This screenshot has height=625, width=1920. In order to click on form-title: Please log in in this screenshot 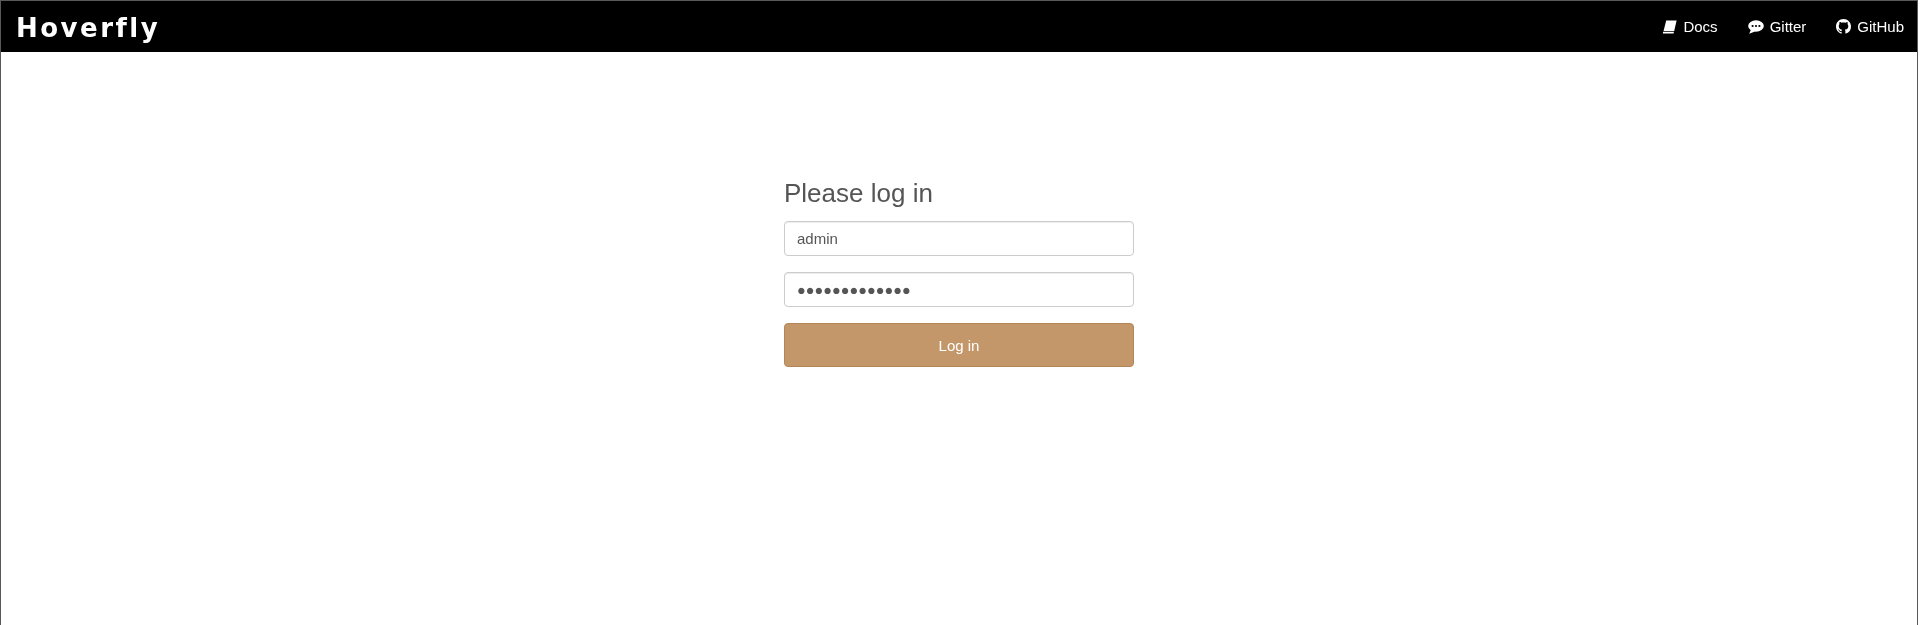, I will do `click(859, 193)`.